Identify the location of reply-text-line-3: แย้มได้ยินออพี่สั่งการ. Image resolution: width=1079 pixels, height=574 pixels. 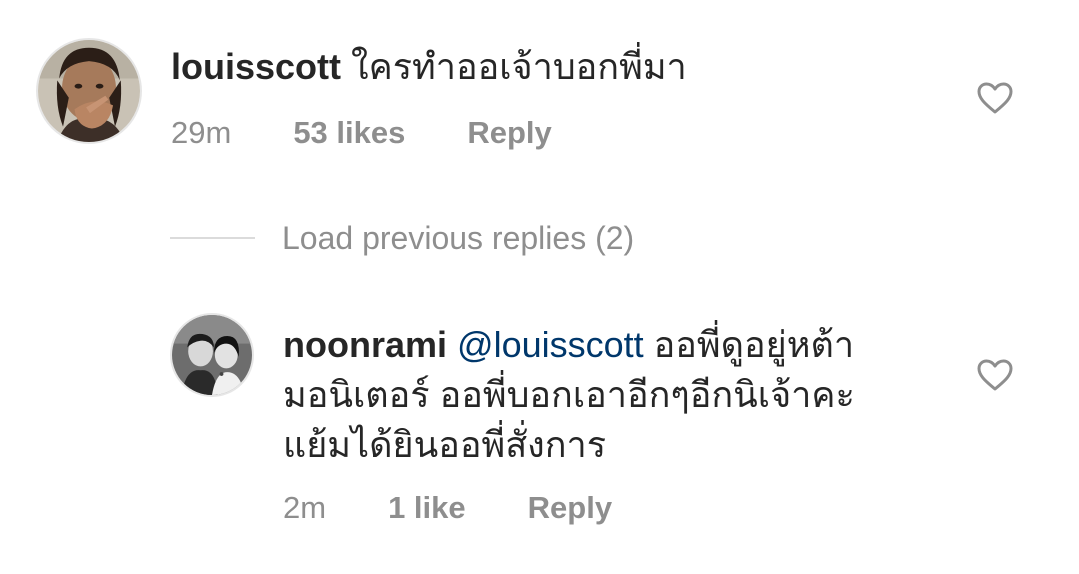
(445, 444).